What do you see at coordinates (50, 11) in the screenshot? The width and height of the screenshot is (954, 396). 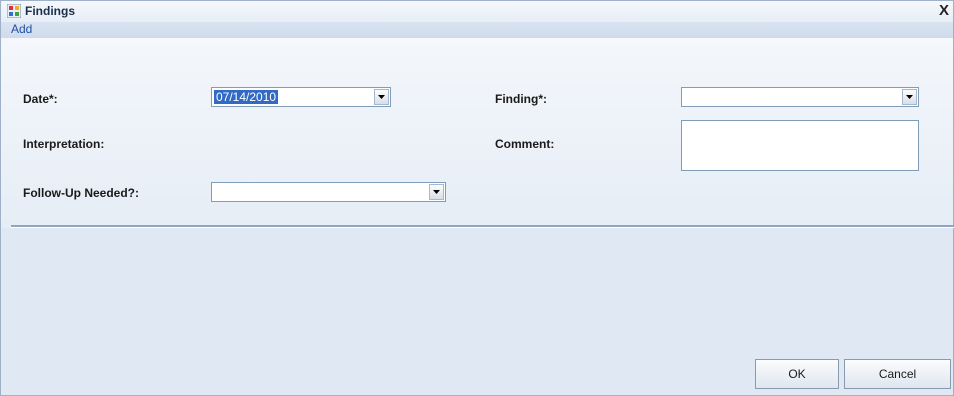 I see `window-title: Findings` at bounding box center [50, 11].